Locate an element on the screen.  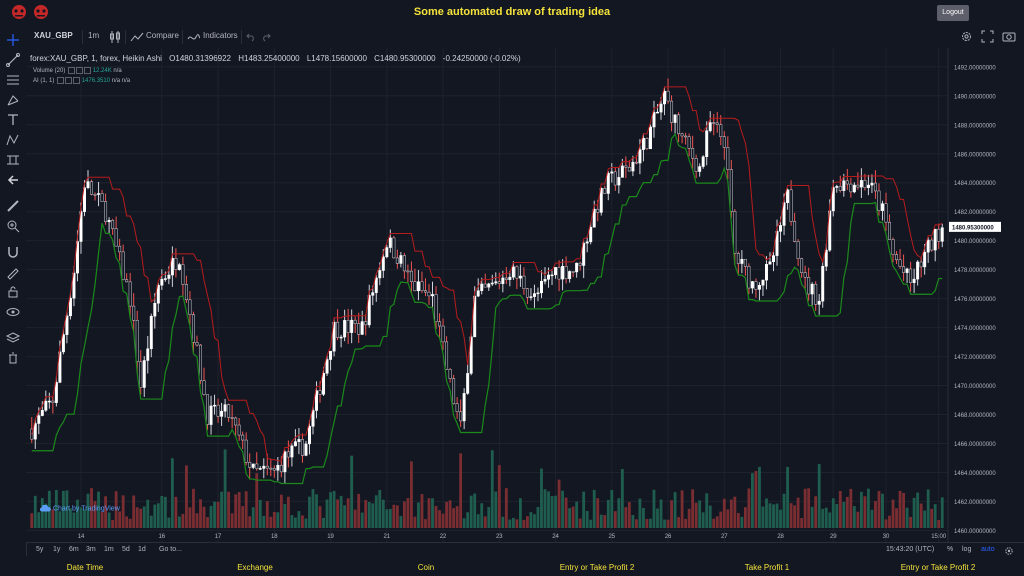
range-5d: 5d is located at coordinates (126, 549).